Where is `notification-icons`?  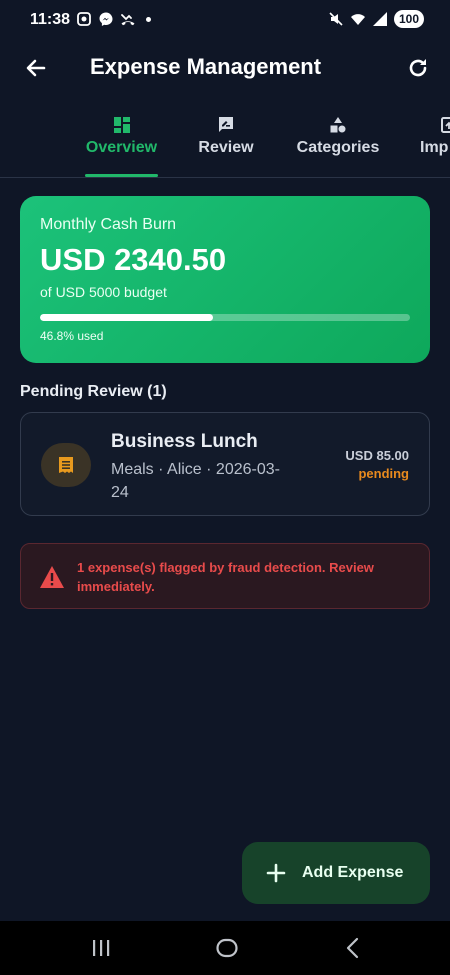
notification-icons is located at coordinates (113, 19).